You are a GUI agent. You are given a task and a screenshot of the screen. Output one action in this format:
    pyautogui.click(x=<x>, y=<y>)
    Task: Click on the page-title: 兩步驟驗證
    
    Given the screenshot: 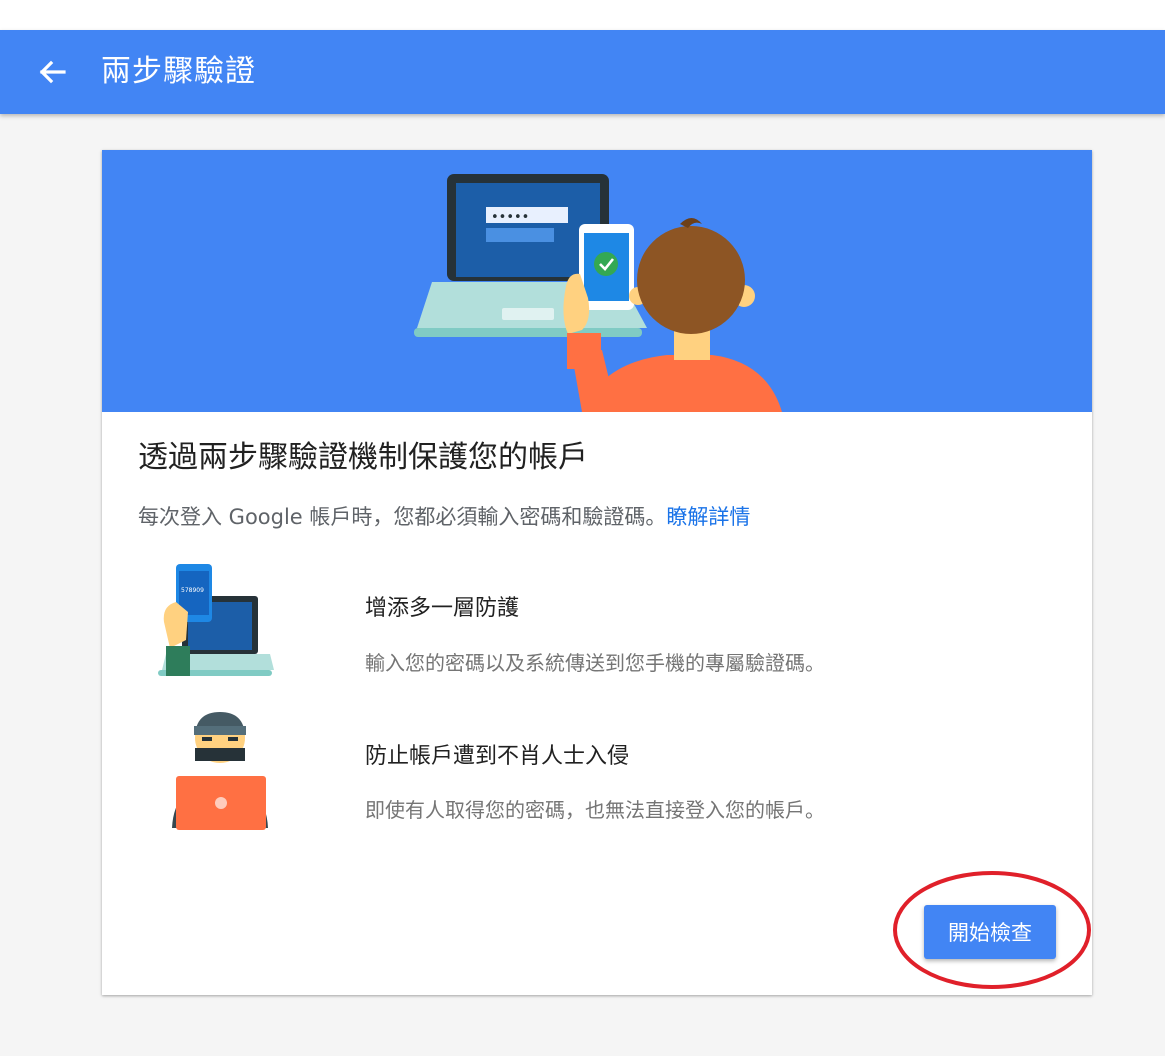 What is the action you would take?
    pyautogui.click(x=178, y=71)
    